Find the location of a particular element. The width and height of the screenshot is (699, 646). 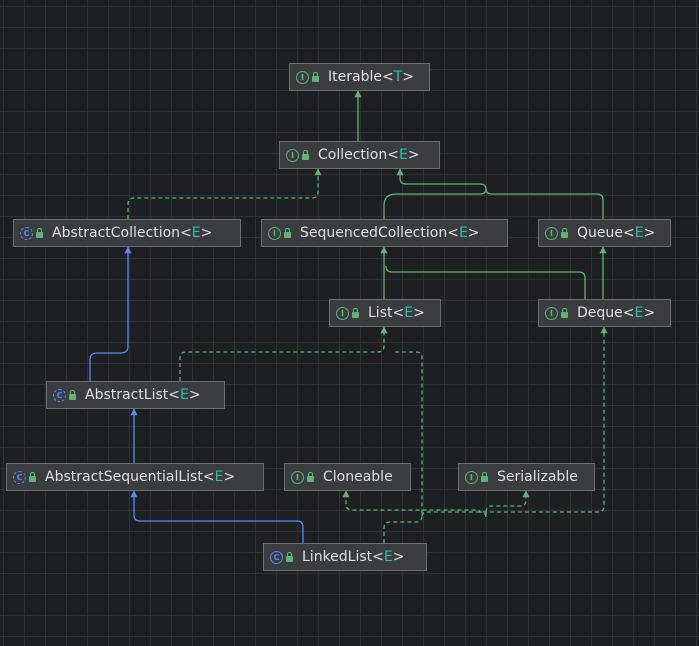

node-deque: I Deque < E > is located at coordinates (604, 313).